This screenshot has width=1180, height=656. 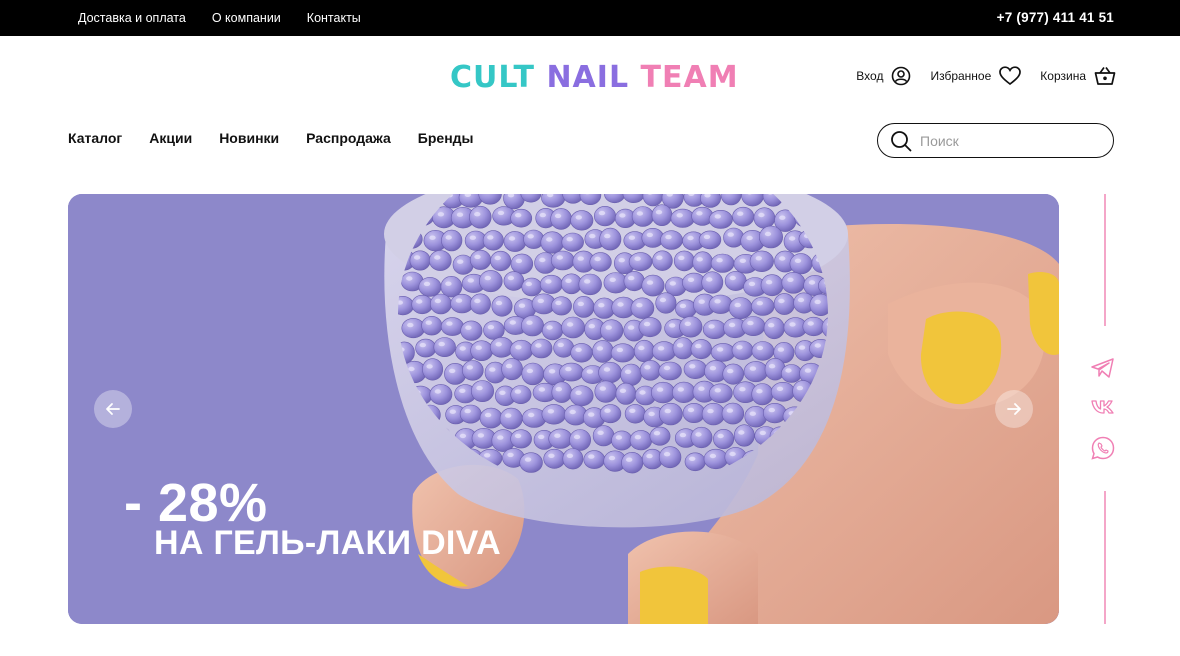 I want to click on nav-item-catalog: Каталог, so click(x=95, y=138).